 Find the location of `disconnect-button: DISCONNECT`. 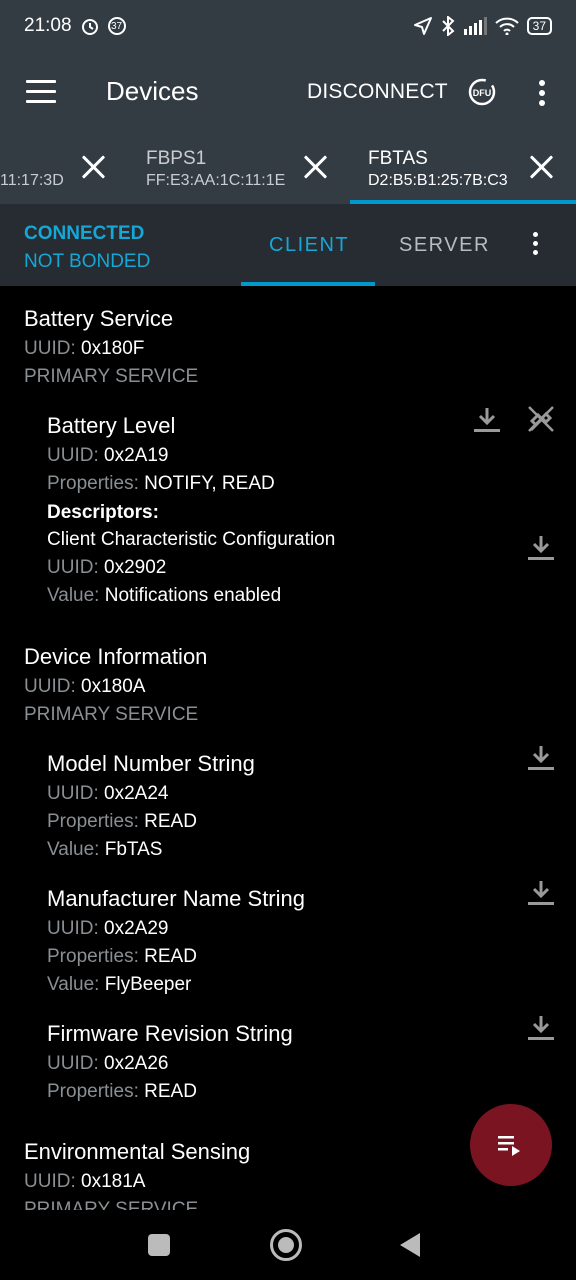

disconnect-button: DISCONNECT is located at coordinates (377, 92).